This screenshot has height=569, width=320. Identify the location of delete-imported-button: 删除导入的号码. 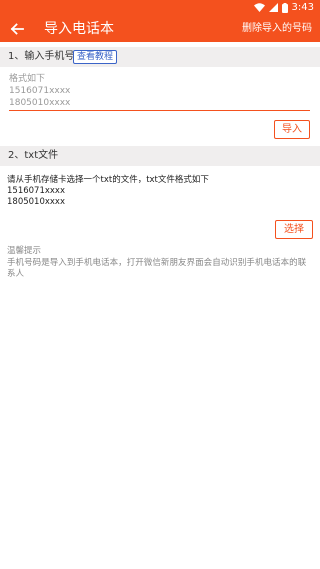
(277, 29).